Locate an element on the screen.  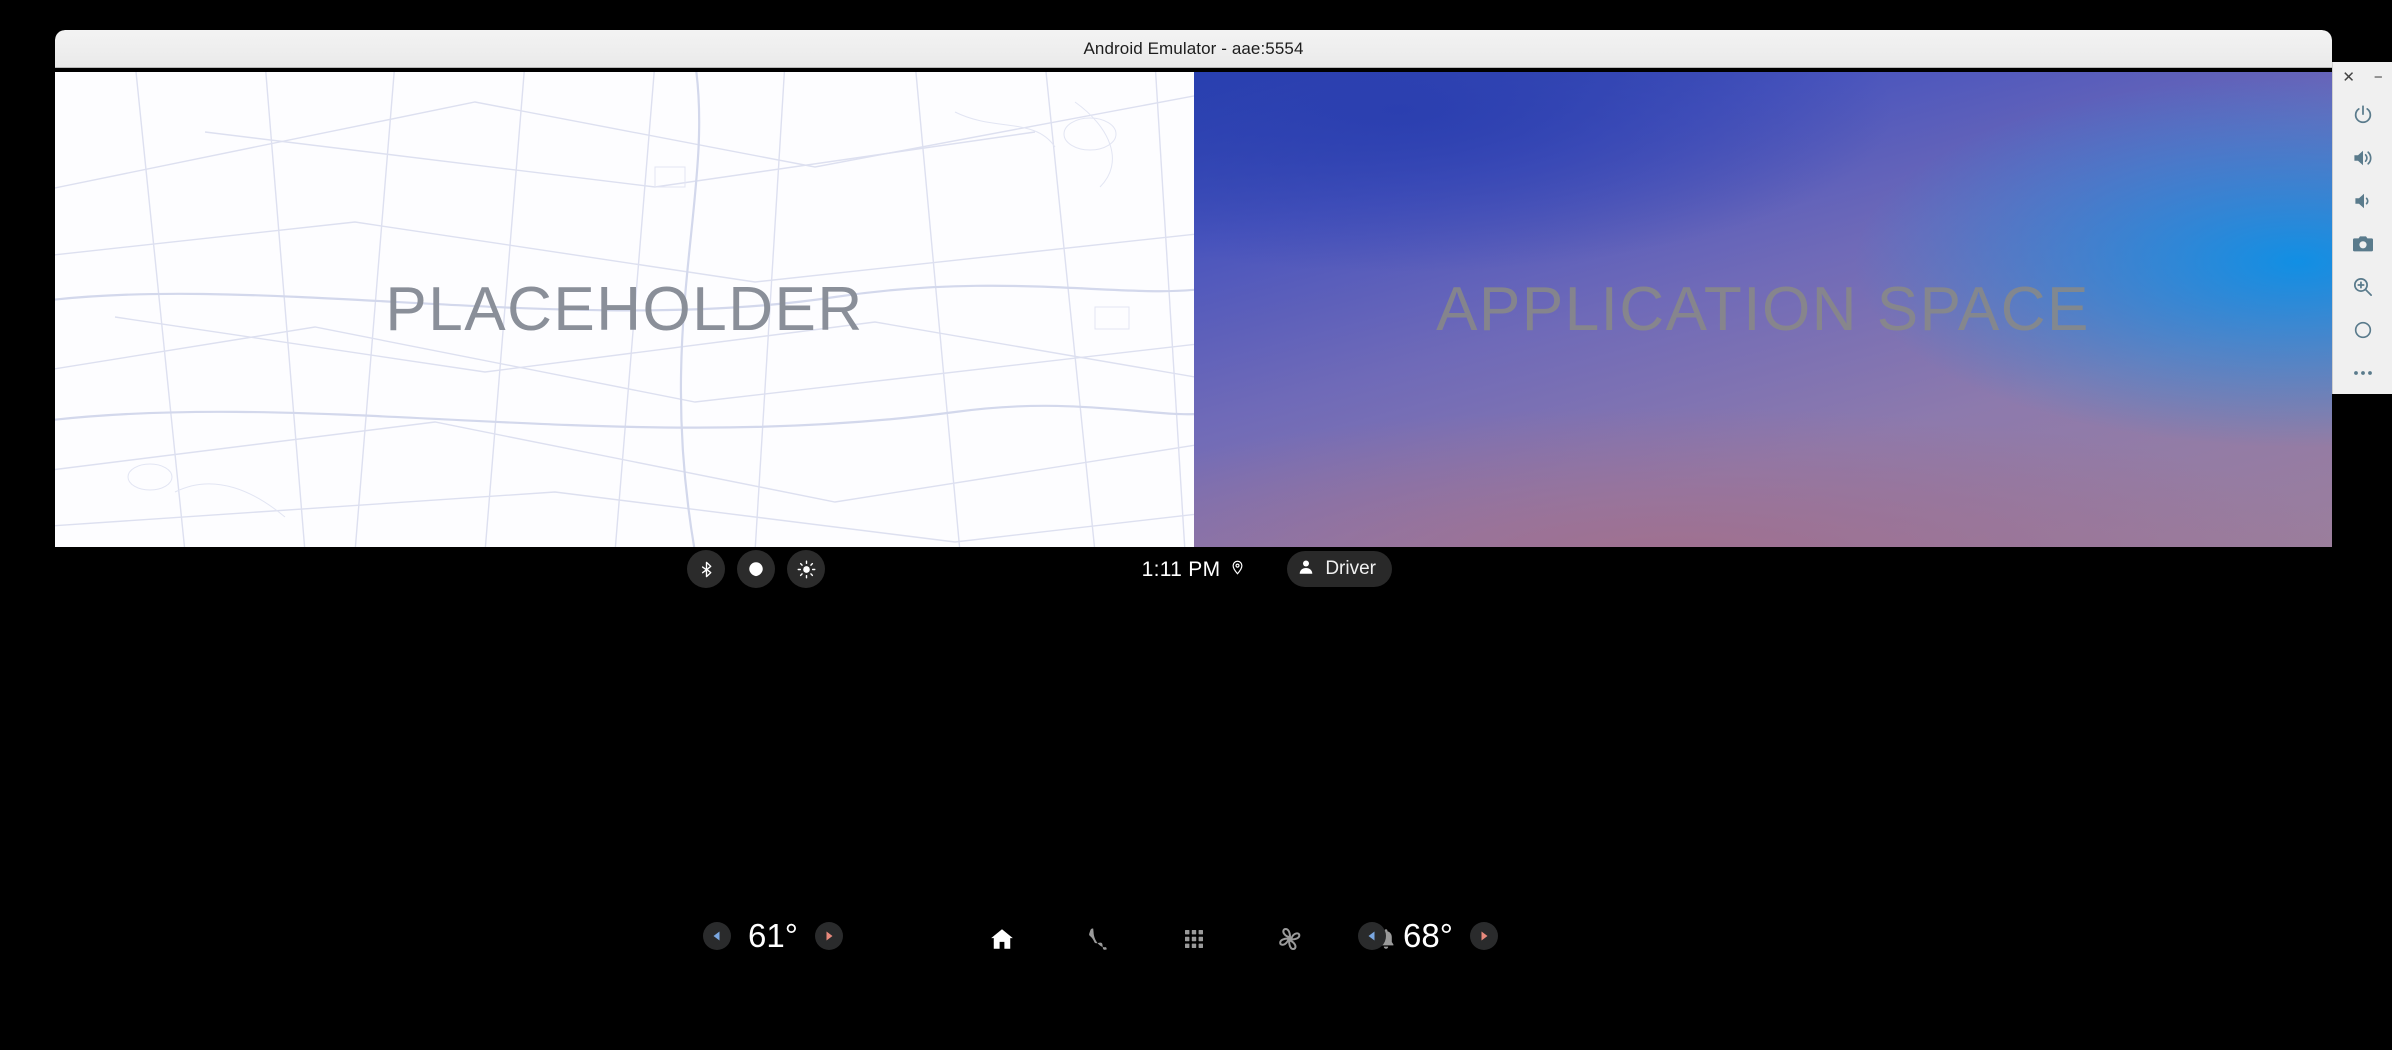
person-icon is located at coordinates (1306, 569).